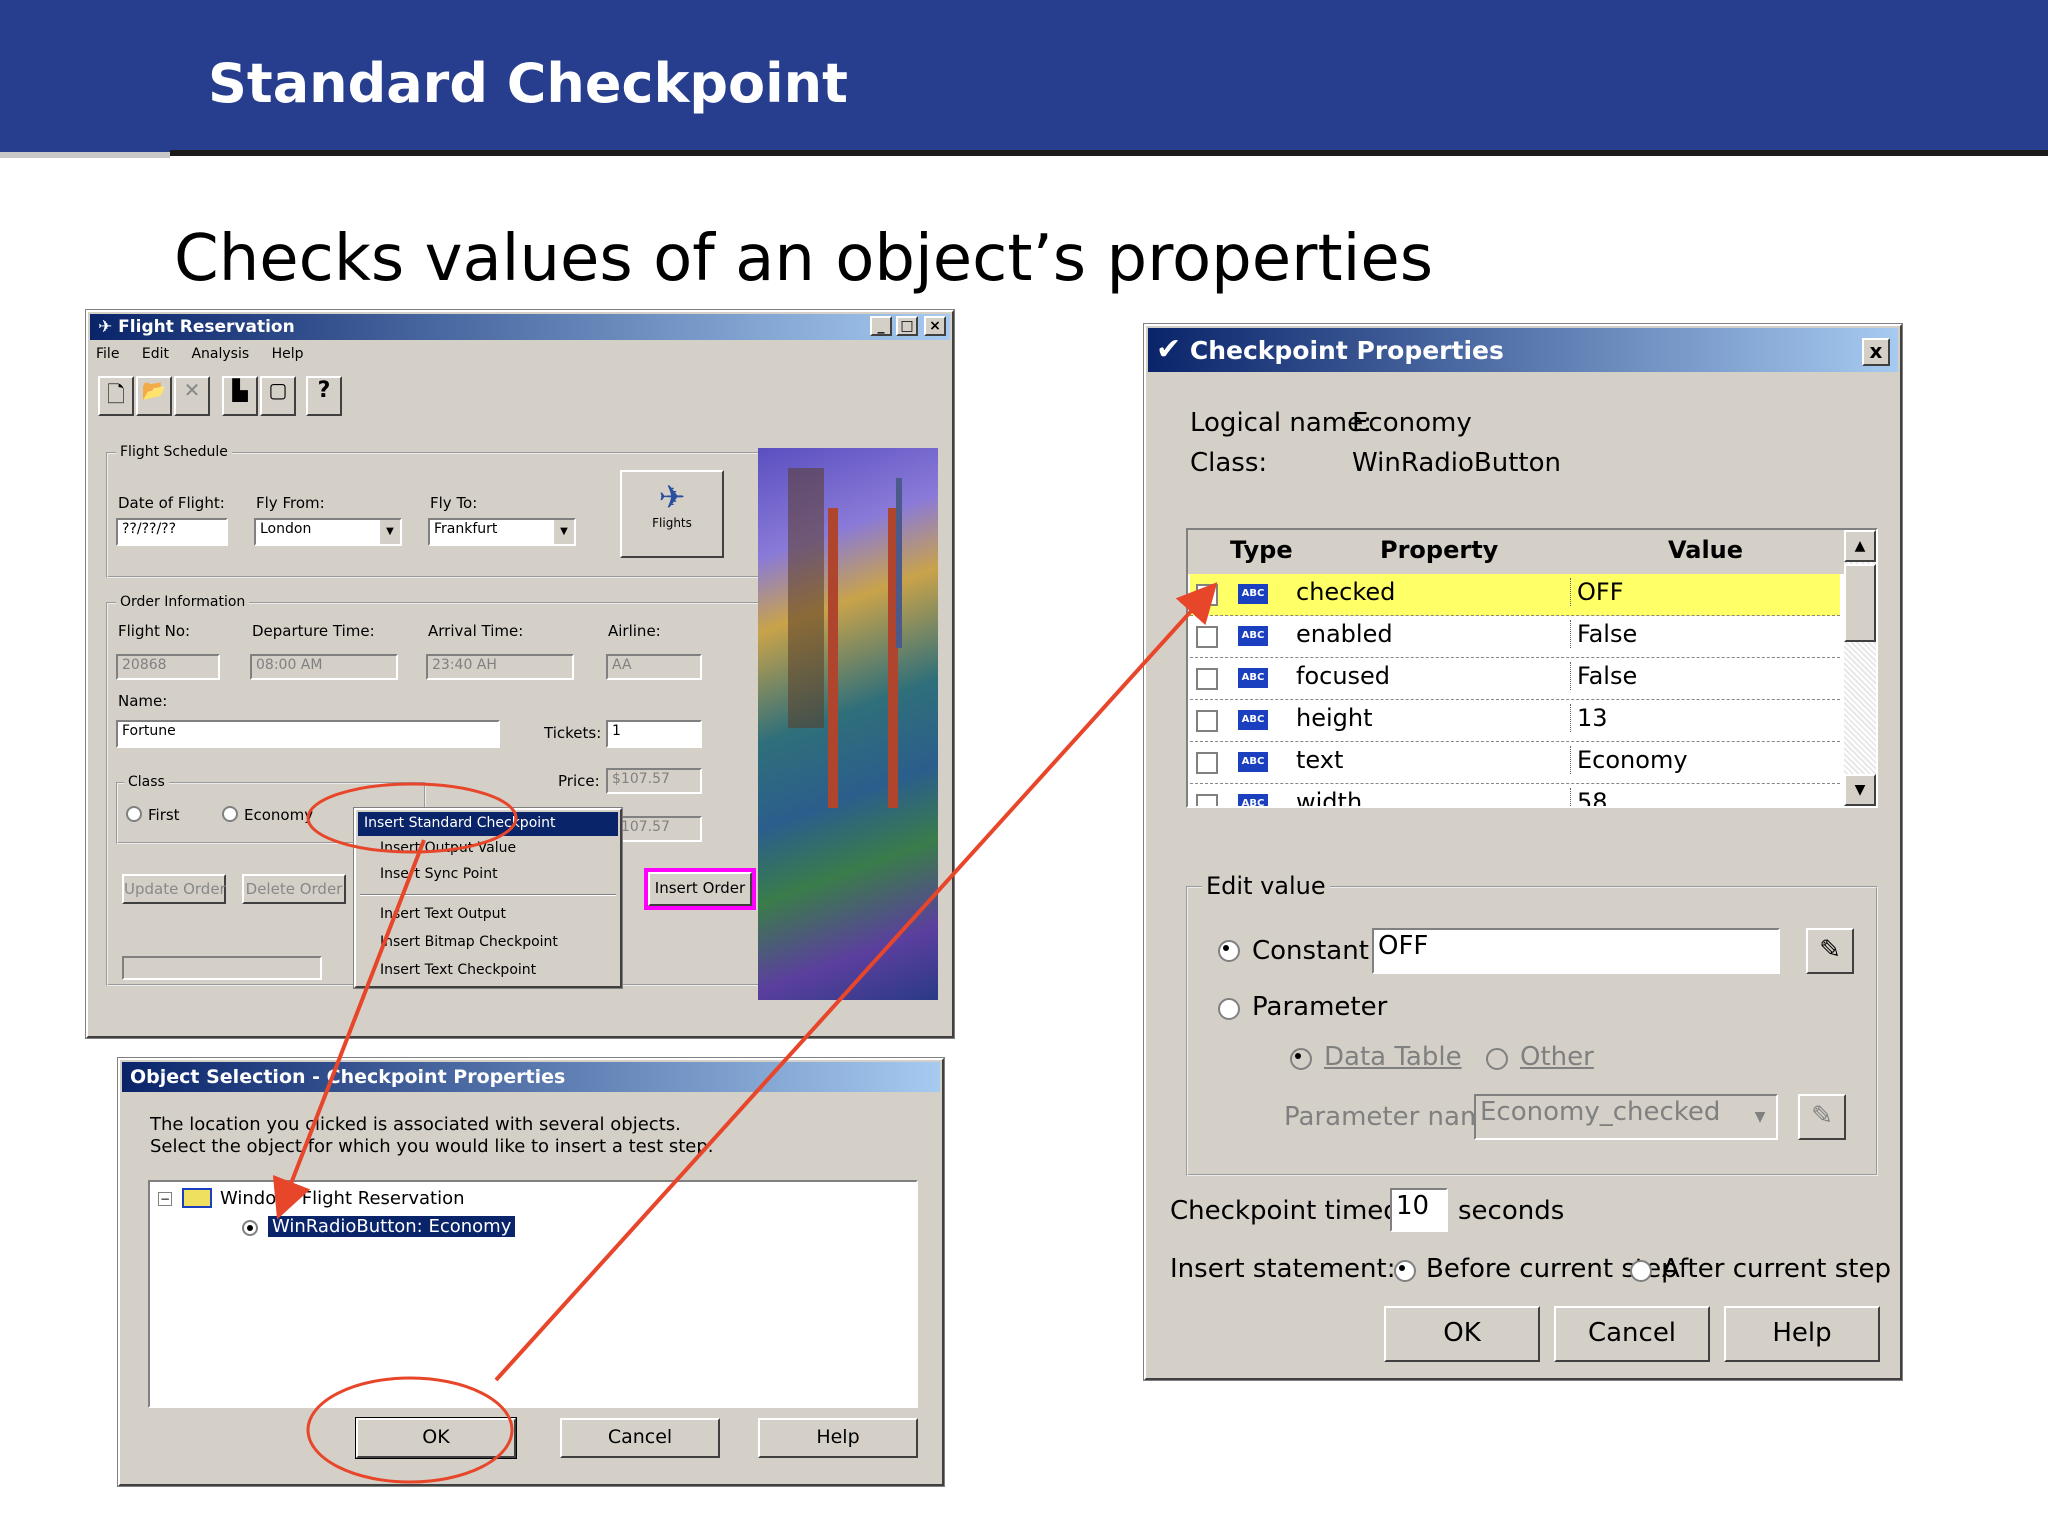 Image resolution: width=2048 pixels, height=1536 pixels. What do you see at coordinates (349, 1029) in the screenshot?
I see `arrow-menu-to-dialog` at bounding box center [349, 1029].